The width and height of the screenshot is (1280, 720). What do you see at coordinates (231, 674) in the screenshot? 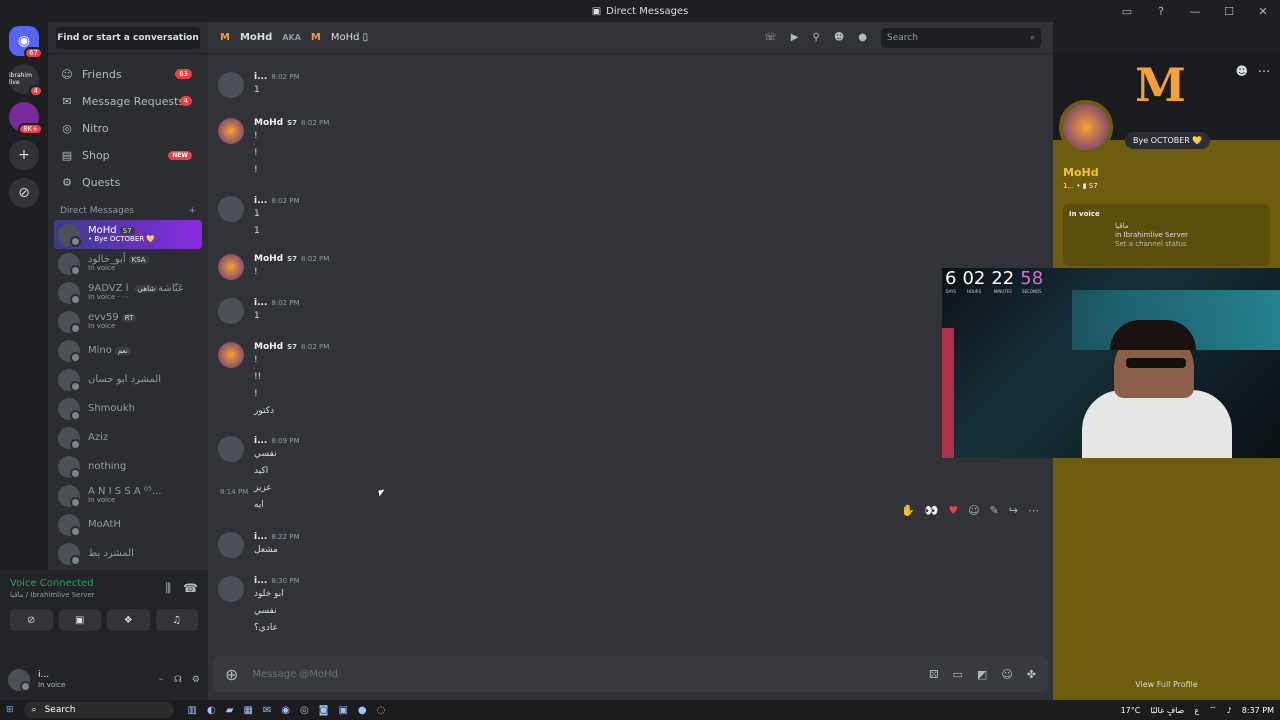
I see `attach-plus-icon: ⊕` at bounding box center [231, 674].